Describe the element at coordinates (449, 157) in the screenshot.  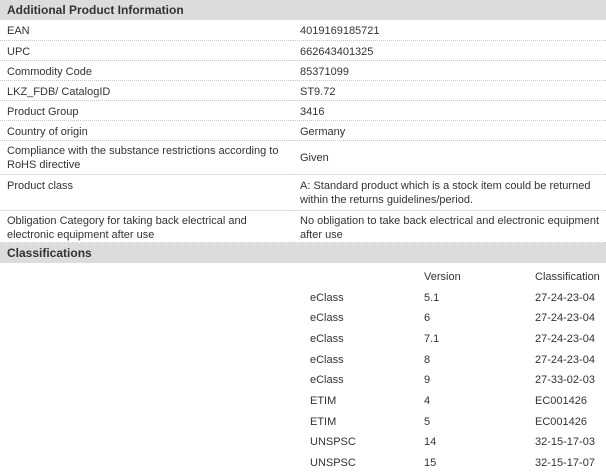
I see `row-value: Given` at that location.